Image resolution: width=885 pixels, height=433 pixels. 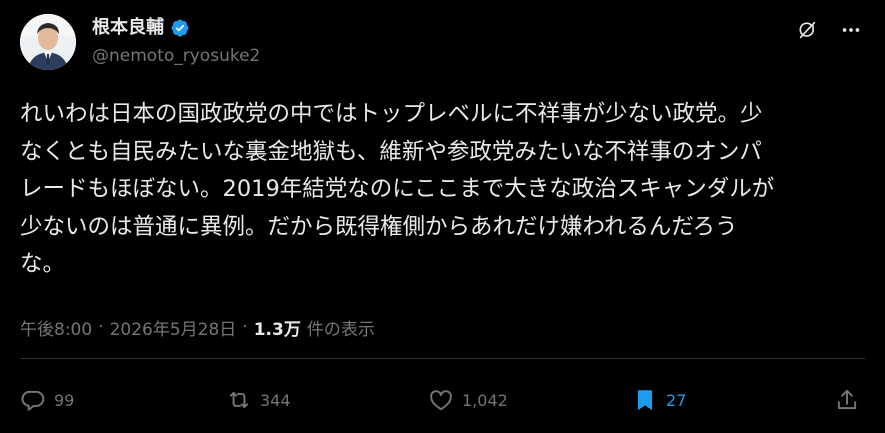 I want to click on tweet-header: 根本良輔 @nemoto_ryosuke2, so click(x=442, y=44).